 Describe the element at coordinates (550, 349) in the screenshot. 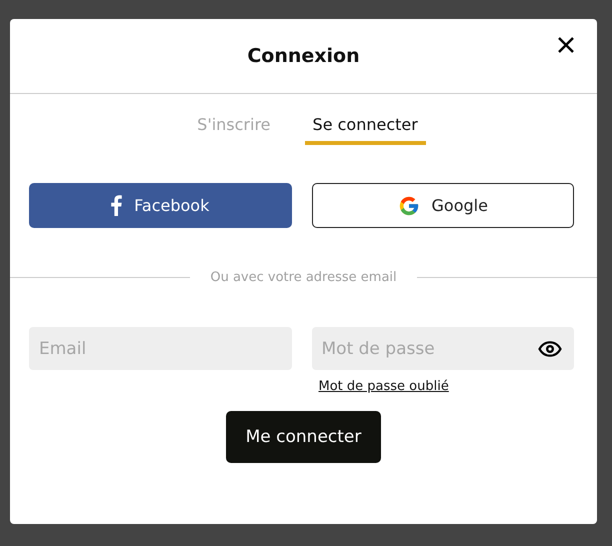

I see `eye-icon` at that location.